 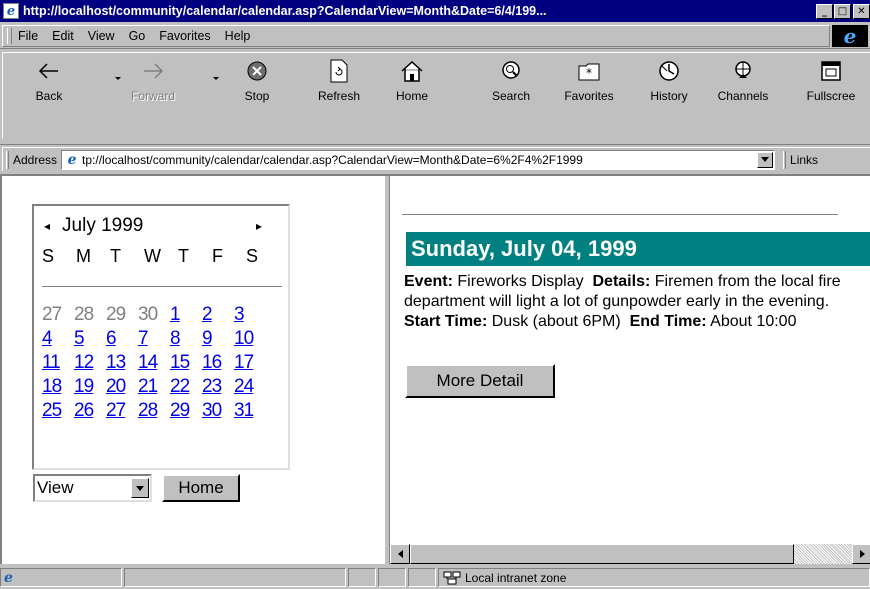 I want to click on view-select: View, so click(x=92, y=488).